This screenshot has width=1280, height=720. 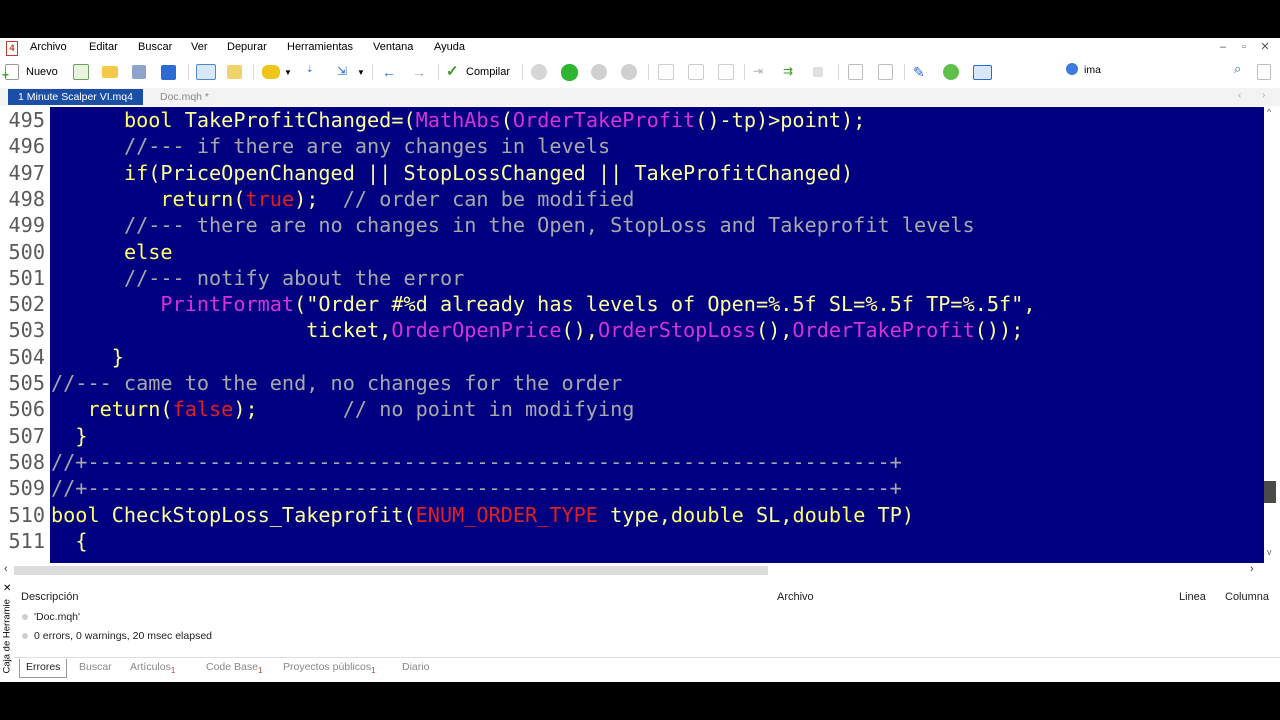 I want to click on pause-button, so click(x=599, y=72).